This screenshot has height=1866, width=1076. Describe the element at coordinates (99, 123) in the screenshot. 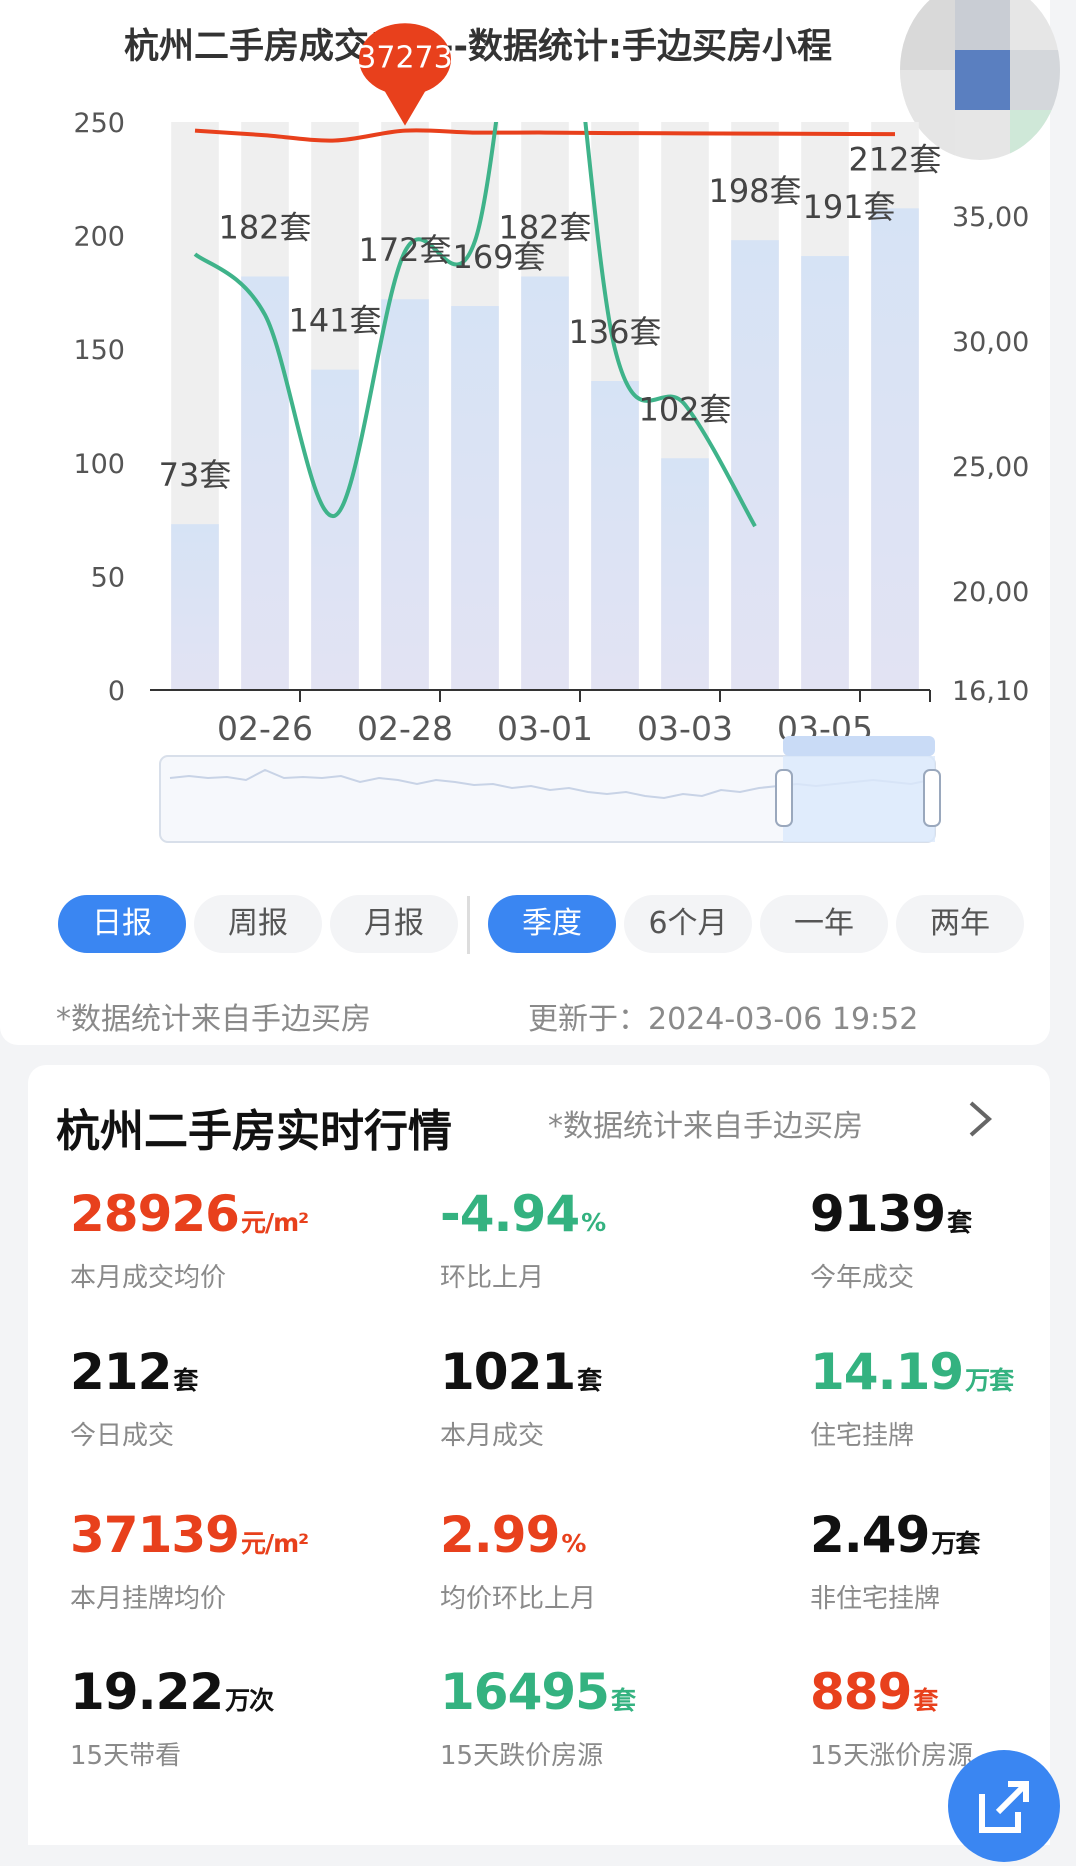

I see `left-axis-tick: 250` at that location.